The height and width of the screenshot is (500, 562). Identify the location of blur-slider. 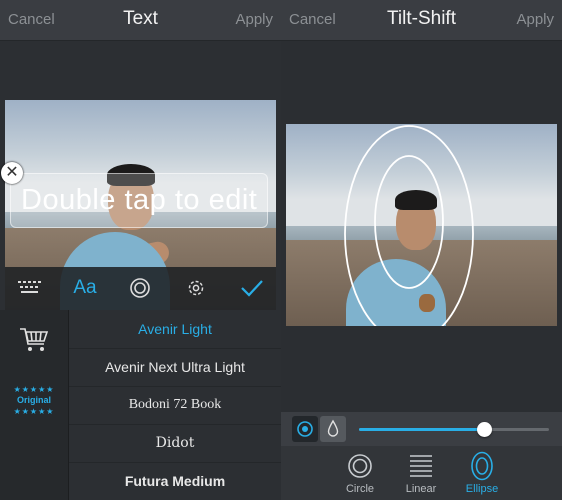
(454, 429).